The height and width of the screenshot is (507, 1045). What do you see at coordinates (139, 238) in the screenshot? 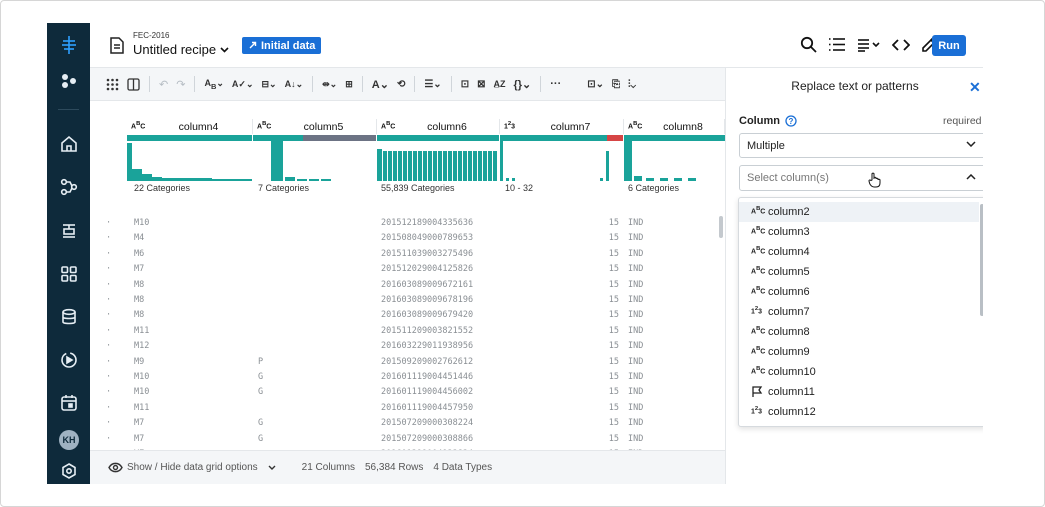
I see `table-cell: M4` at bounding box center [139, 238].